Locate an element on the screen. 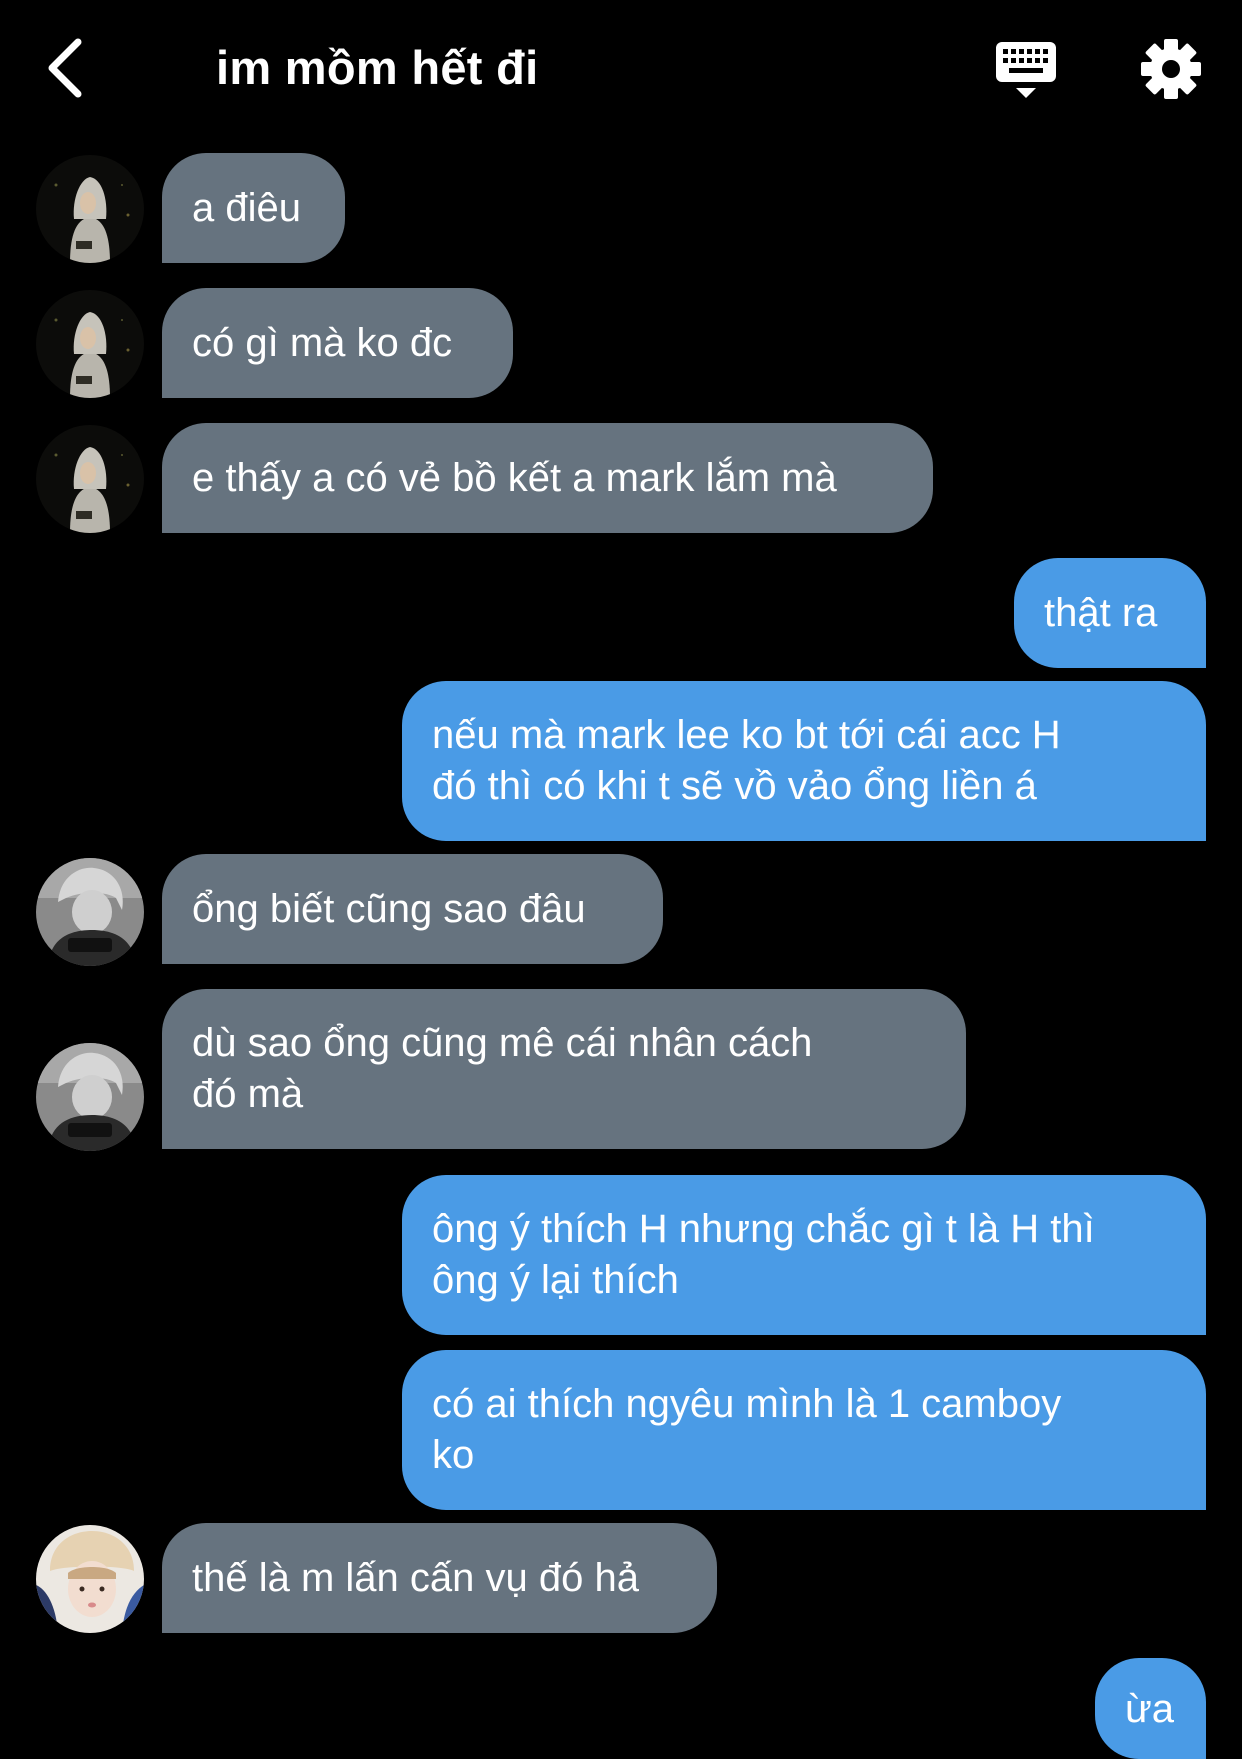 The height and width of the screenshot is (1759, 1242). keyboard-button is located at coordinates (1026, 72).